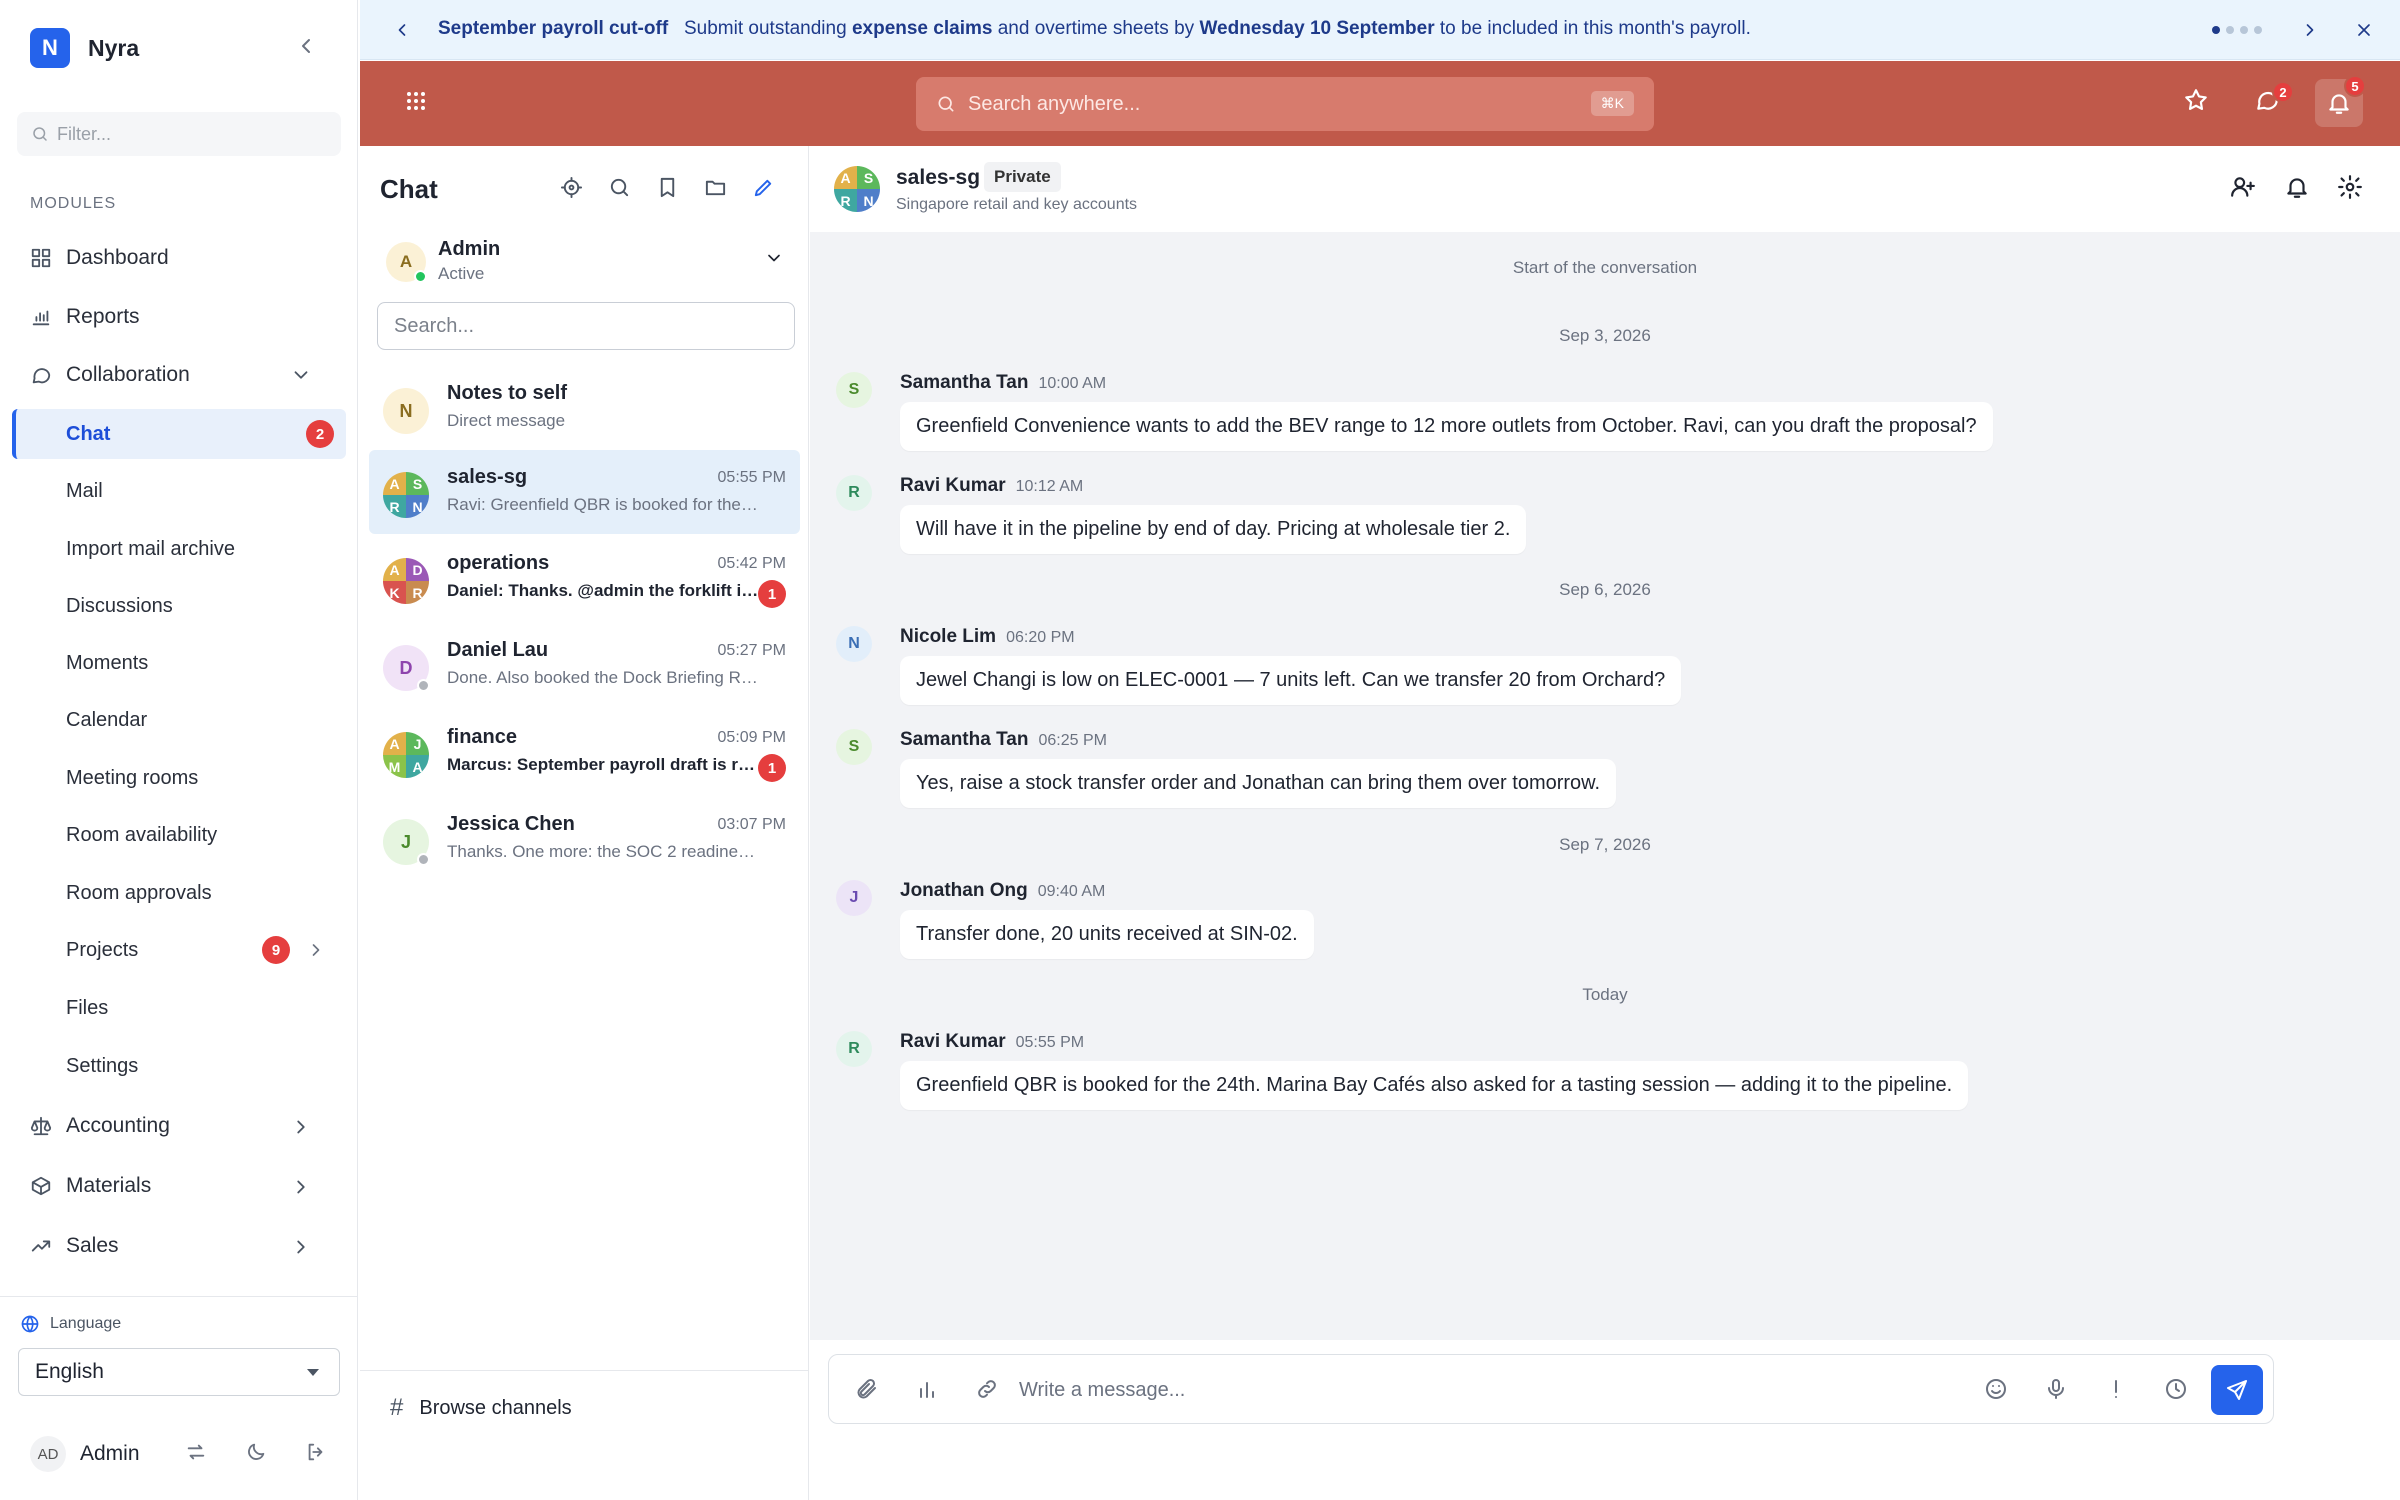 The height and width of the screenshot is (1500, 2400). What do you see at coordinates (132, 777) in the screenshot?
I see `sidebar-item-label: Meeting rooms` at bounding box center [132, 777].